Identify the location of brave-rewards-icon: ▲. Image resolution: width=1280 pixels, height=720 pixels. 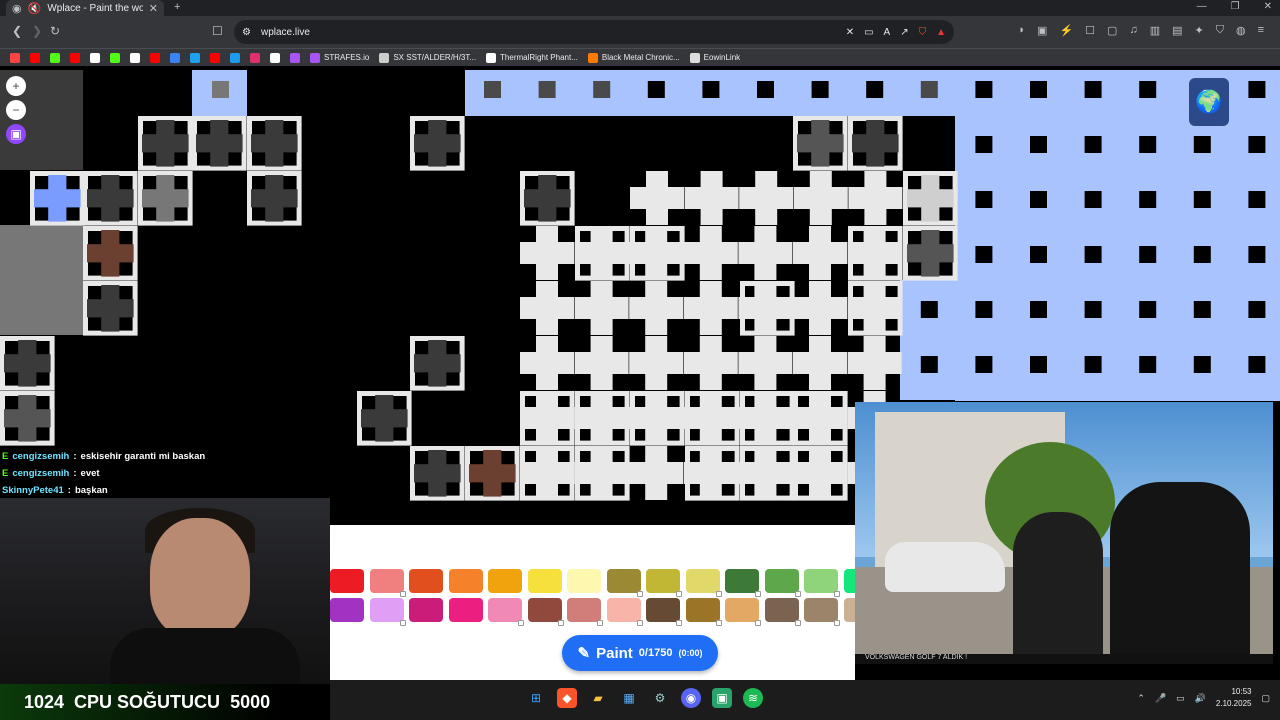
(941, 32).